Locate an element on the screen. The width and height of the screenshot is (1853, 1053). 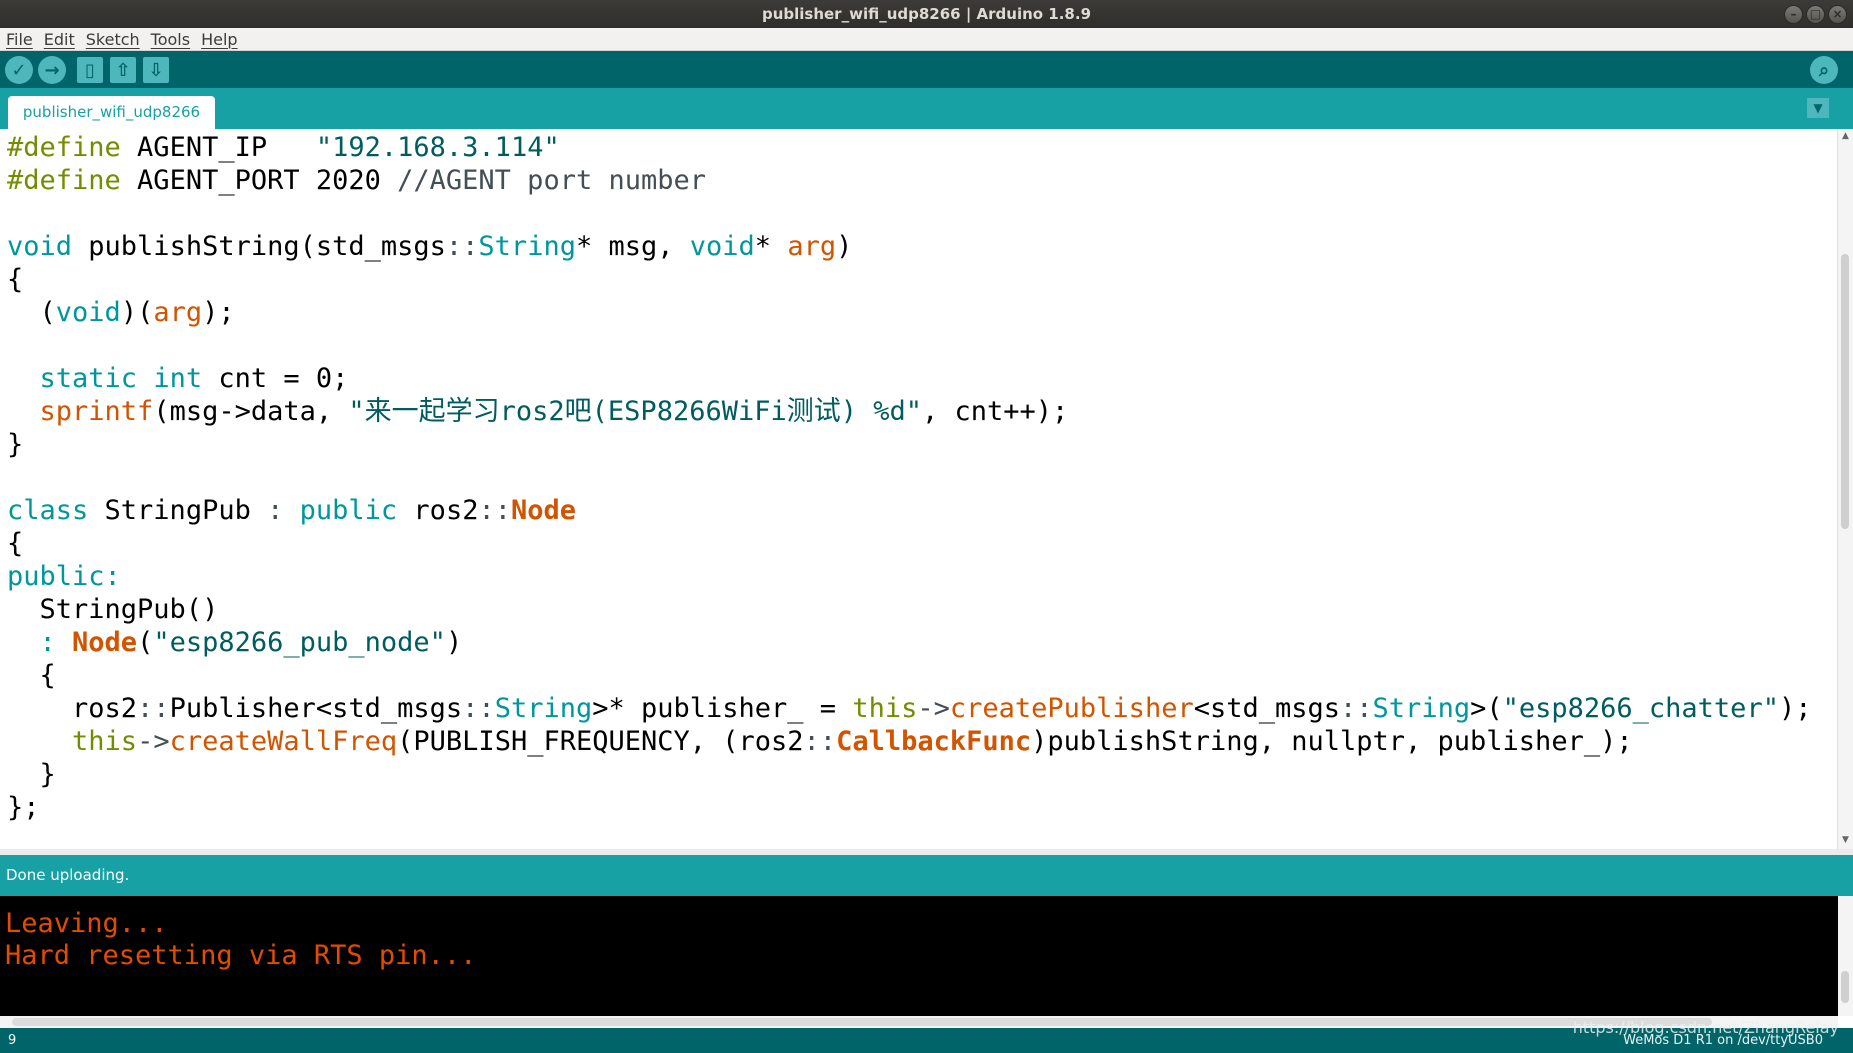
editor-vertical-scrollbar: ▲ ▼ is located at coordinates (1845, 489).